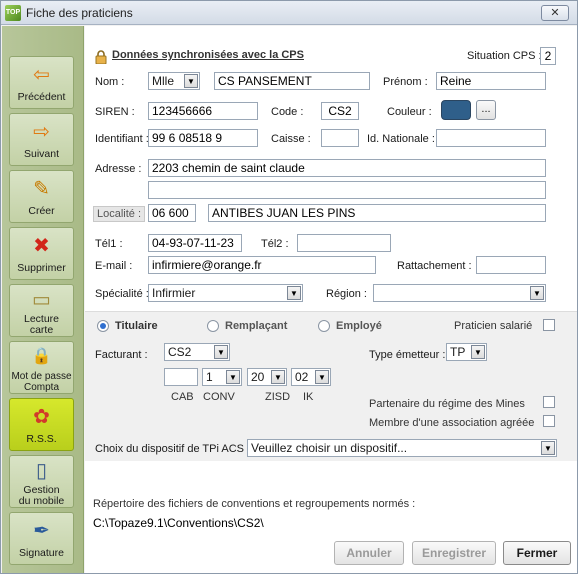 The width and height of the screenshot is (578, 574). What do you see at coordinates (41, 471) in the screenshot?
I see `mobile-icon: ▯` at bounding box center [41, 471].